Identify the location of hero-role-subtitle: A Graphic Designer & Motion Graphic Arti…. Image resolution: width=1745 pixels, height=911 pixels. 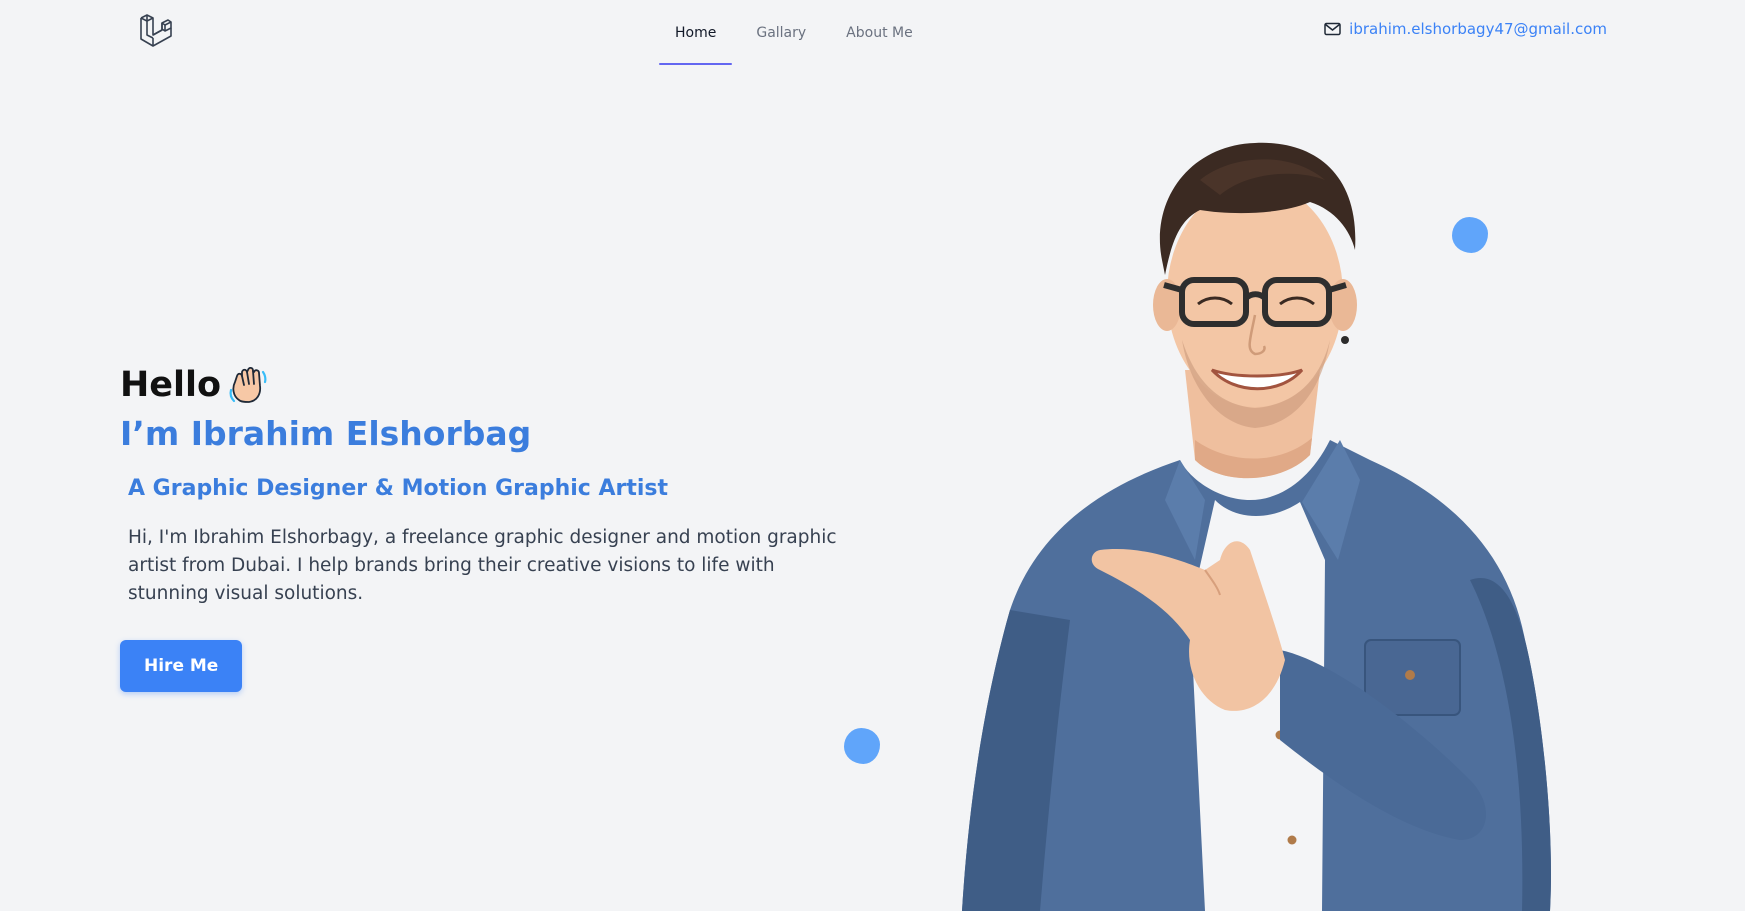
(398, 488).